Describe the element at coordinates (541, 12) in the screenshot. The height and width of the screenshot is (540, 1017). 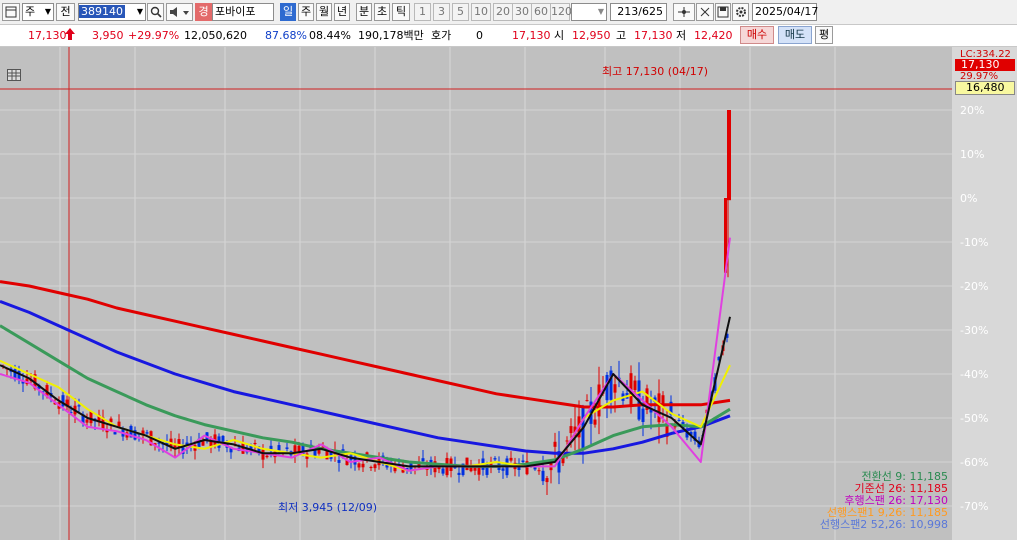
I see `interval-60: 60` at that location.